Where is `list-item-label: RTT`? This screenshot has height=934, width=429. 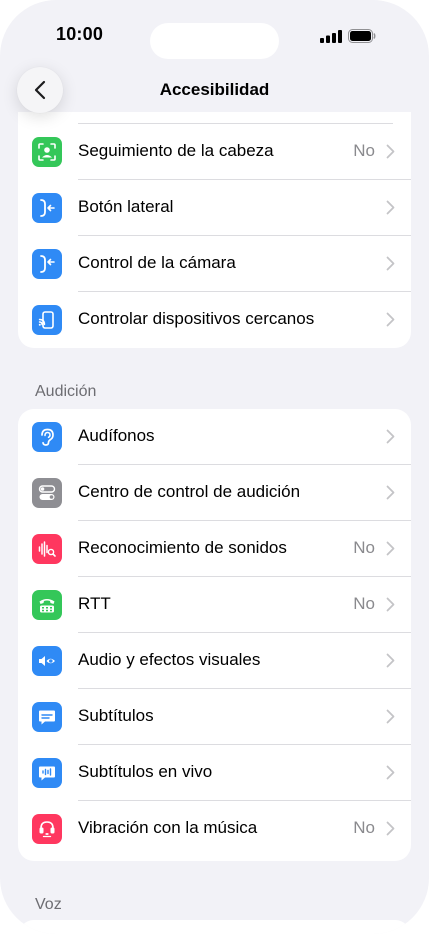 list-item-label: RTT is located at coordinates (94, 603).